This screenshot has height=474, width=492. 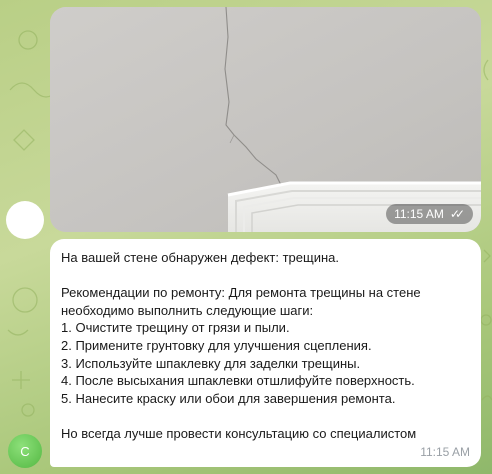 I want to click on bot-avatar: C, so click(x=25, y=451).